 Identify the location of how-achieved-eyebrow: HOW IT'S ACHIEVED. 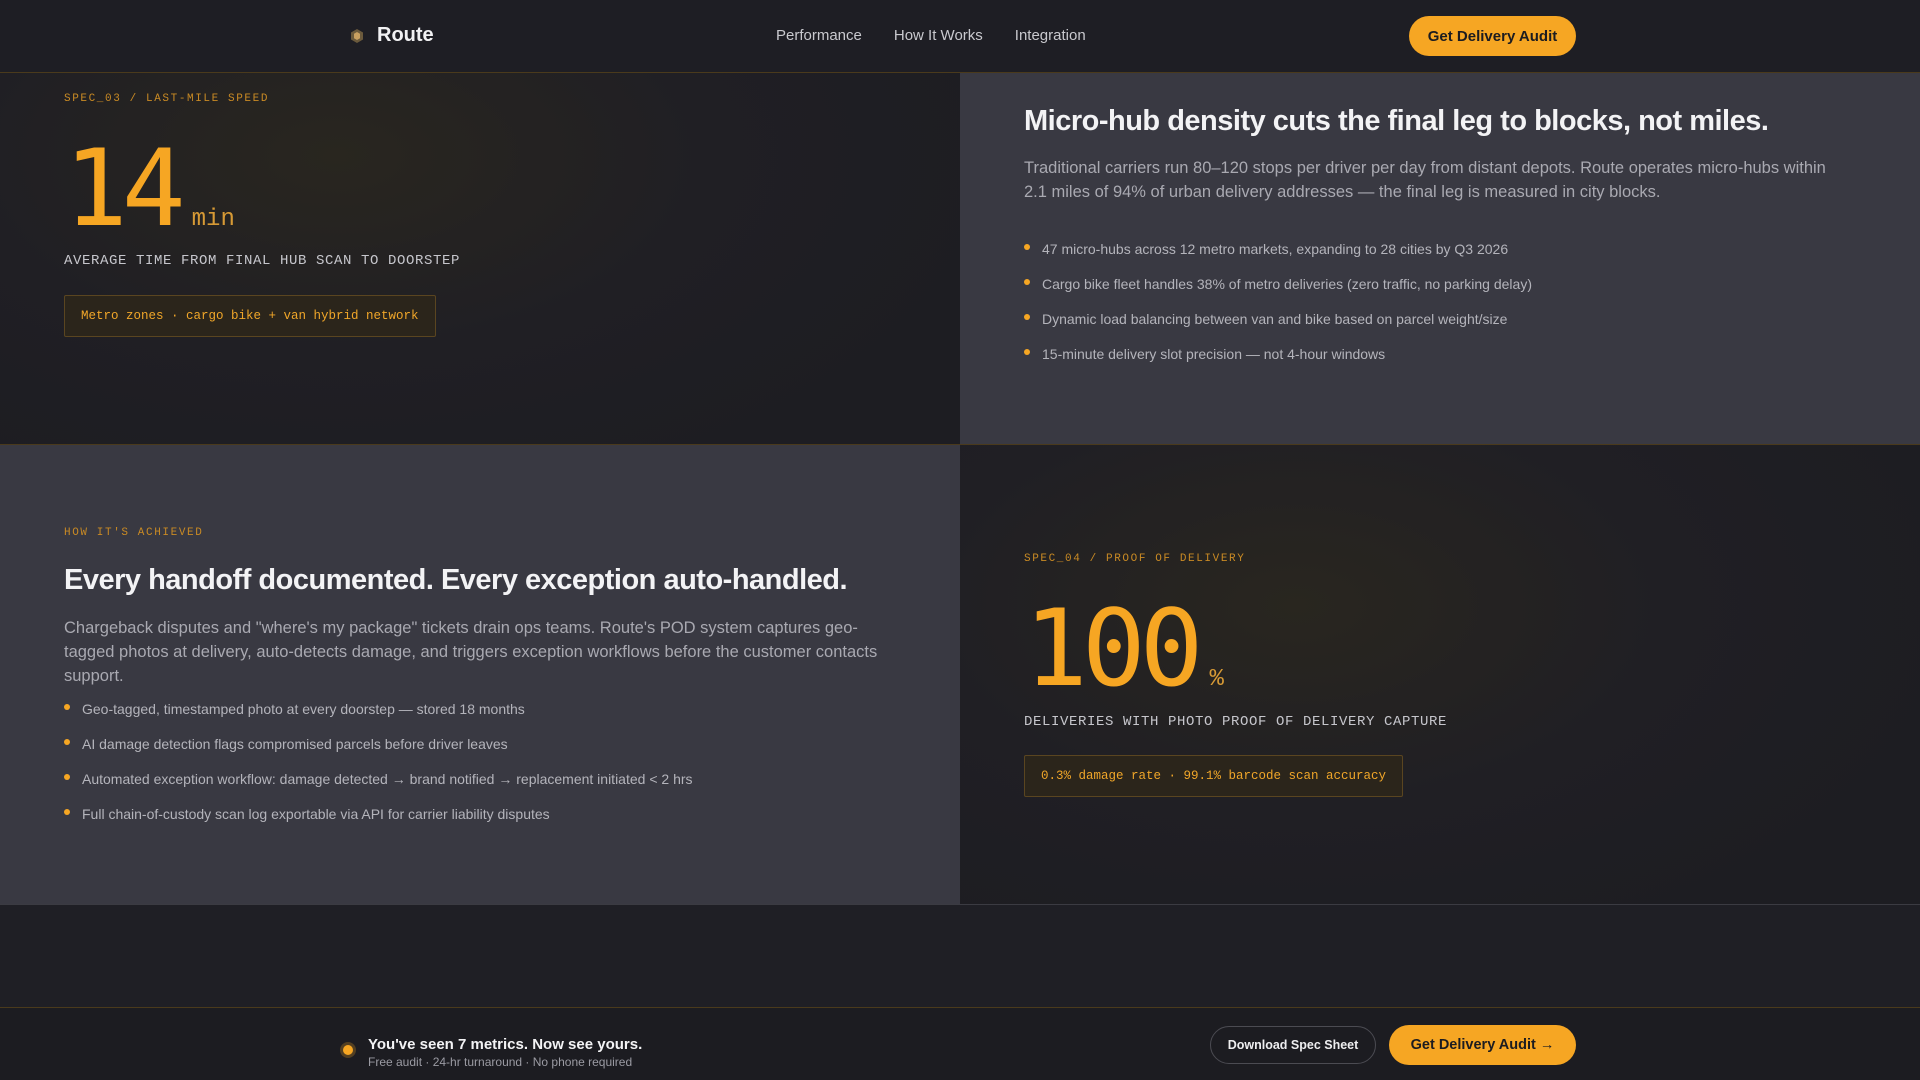
(134, 533).